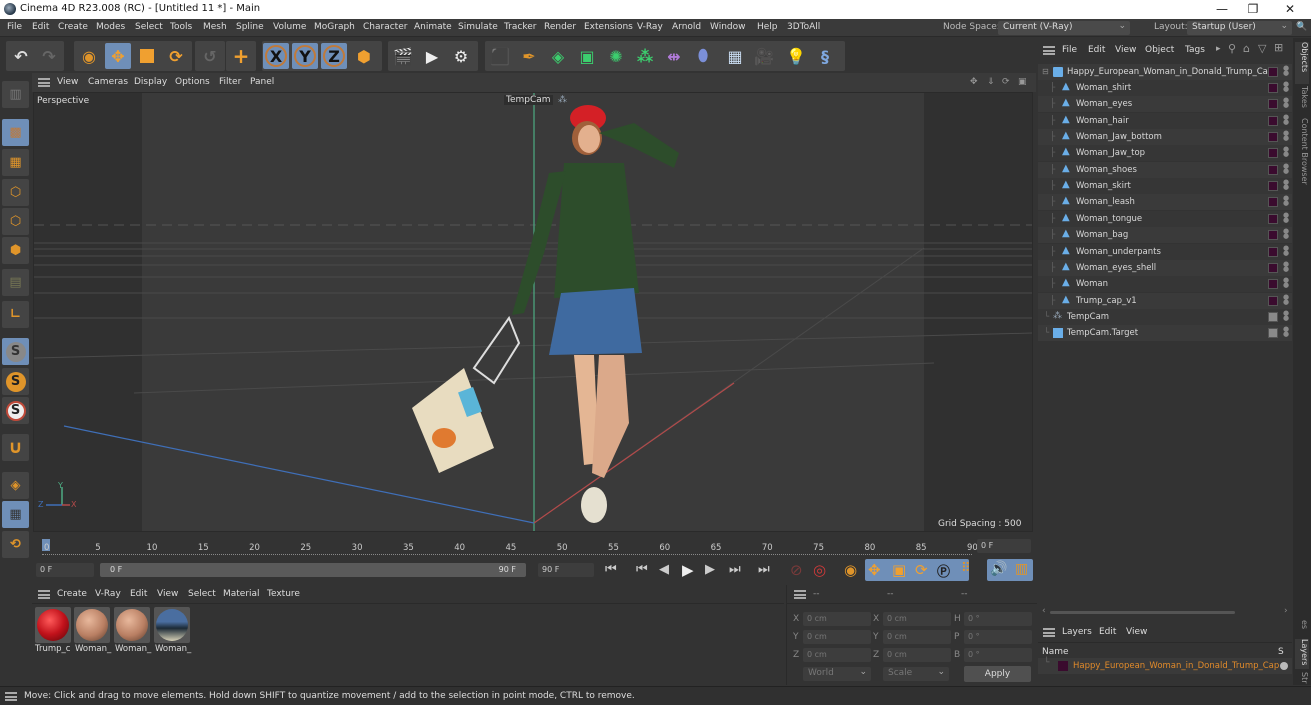 This screenshot has height=705, width=1311. Describe the element at coordinates (1021, 569) in the screenshot. I see `timeline-window-icon: ▥` at that location.